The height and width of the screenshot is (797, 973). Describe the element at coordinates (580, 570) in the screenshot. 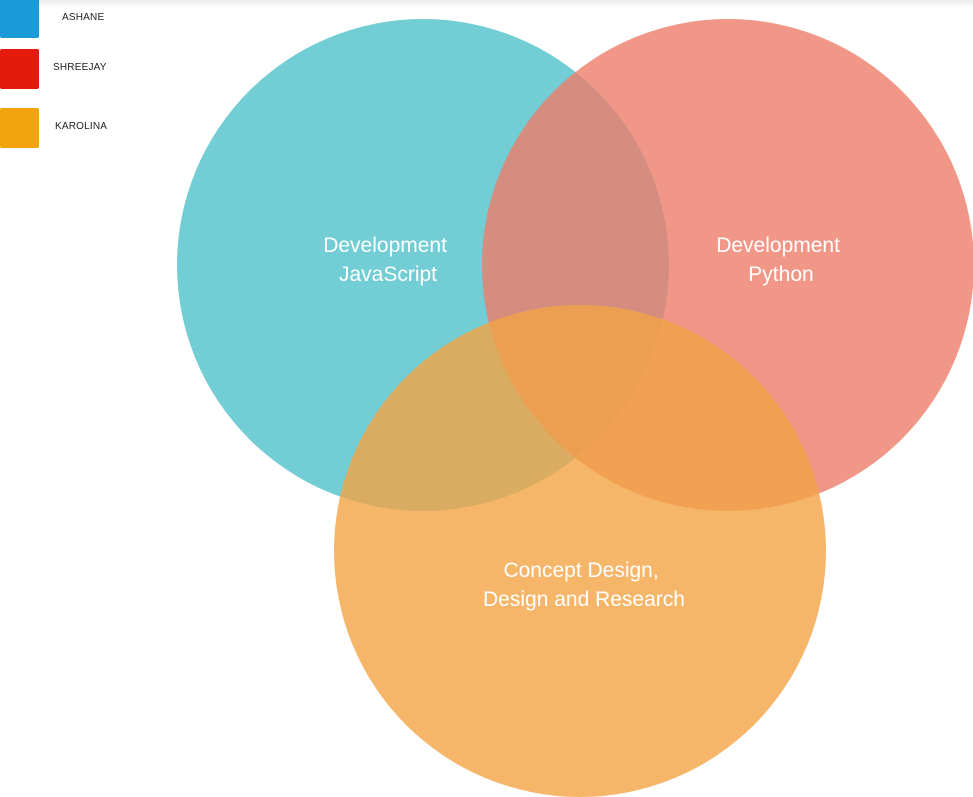

I see `set-label-concept-design-line-1: Concept Design,` at that location.